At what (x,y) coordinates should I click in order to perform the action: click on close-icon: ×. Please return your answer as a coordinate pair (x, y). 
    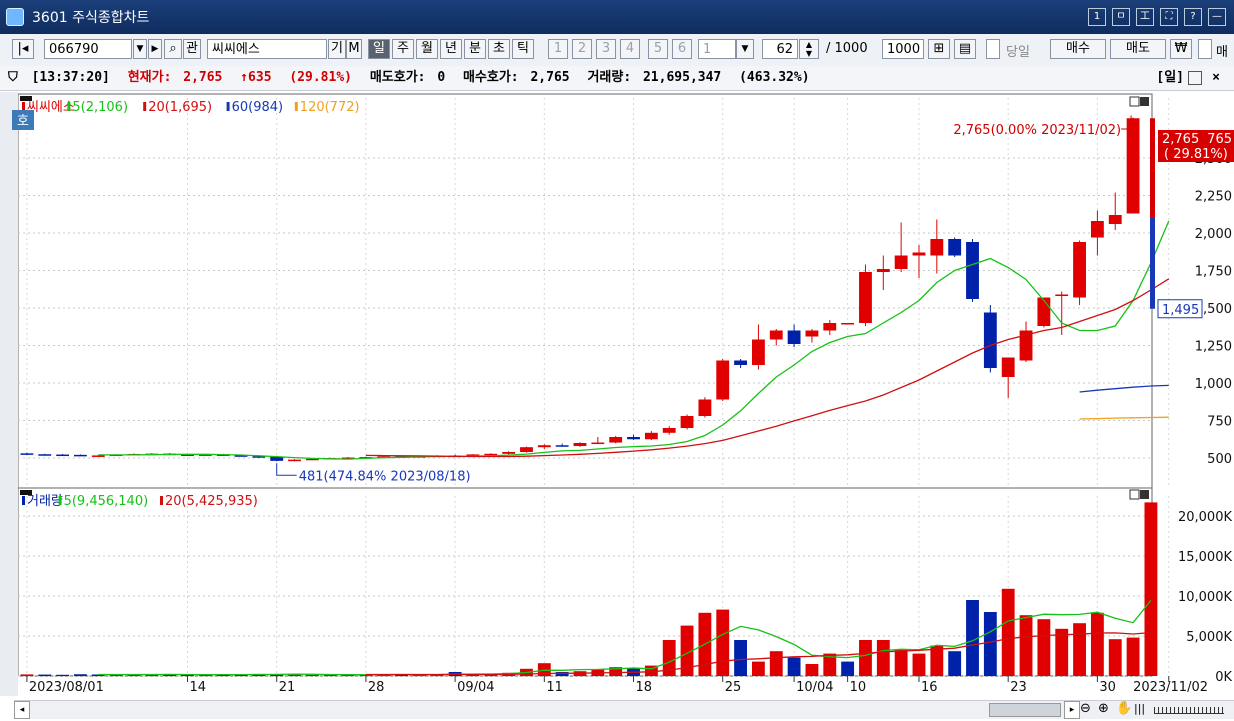
    Looking at the image, I should click on (1216, 78).